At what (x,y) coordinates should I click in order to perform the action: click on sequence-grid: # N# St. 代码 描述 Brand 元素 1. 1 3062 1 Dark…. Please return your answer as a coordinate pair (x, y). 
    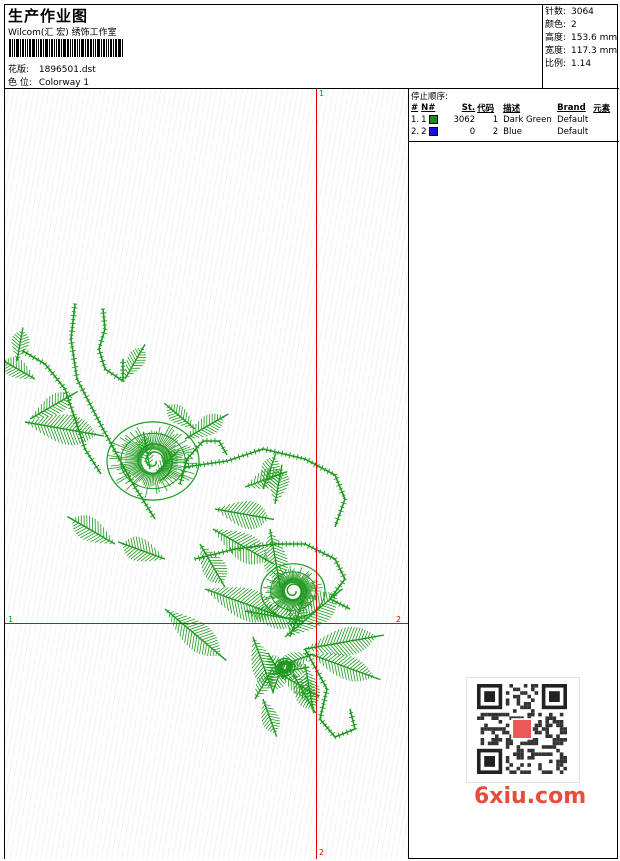
    Looking at the image, I should click on (514, 120).